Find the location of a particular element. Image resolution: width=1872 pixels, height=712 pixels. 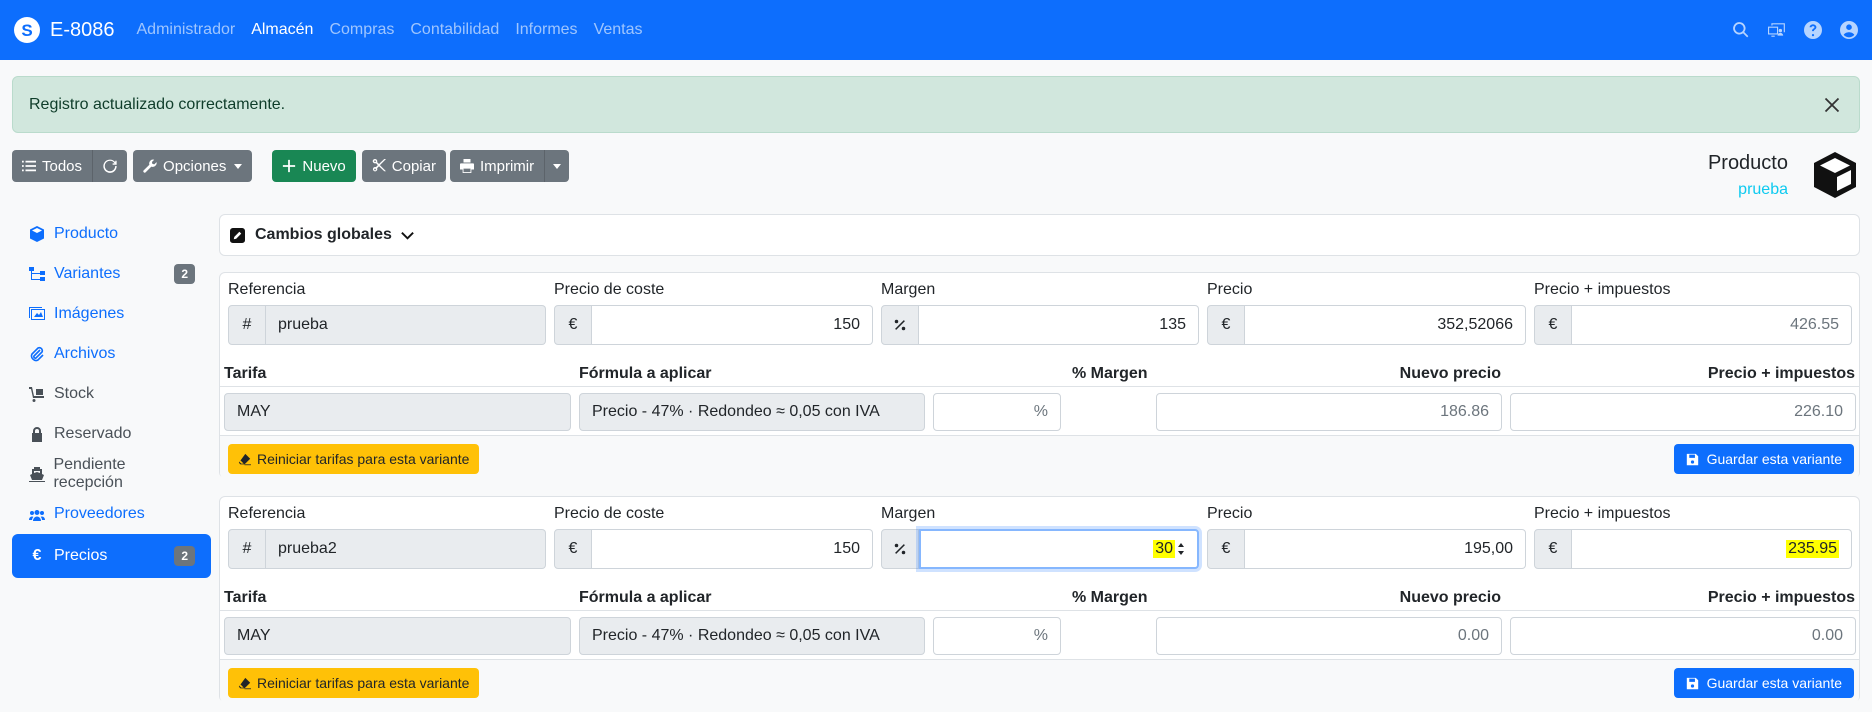

precio-field: Precio €352,52066 is located at coordinates (1366, 313).